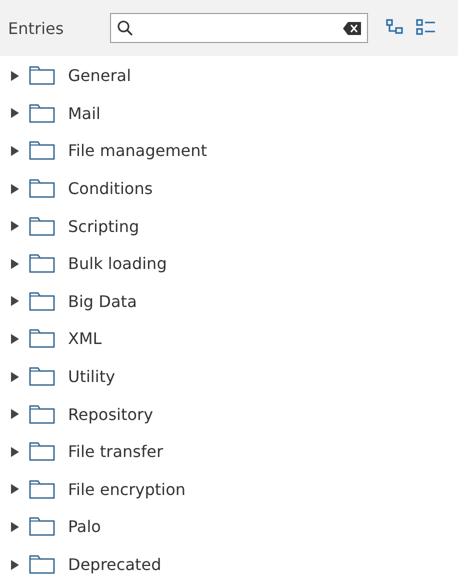 The image size is (458, 583). I want to click on tree-item-label: Bulk loading, so click(117, 264).